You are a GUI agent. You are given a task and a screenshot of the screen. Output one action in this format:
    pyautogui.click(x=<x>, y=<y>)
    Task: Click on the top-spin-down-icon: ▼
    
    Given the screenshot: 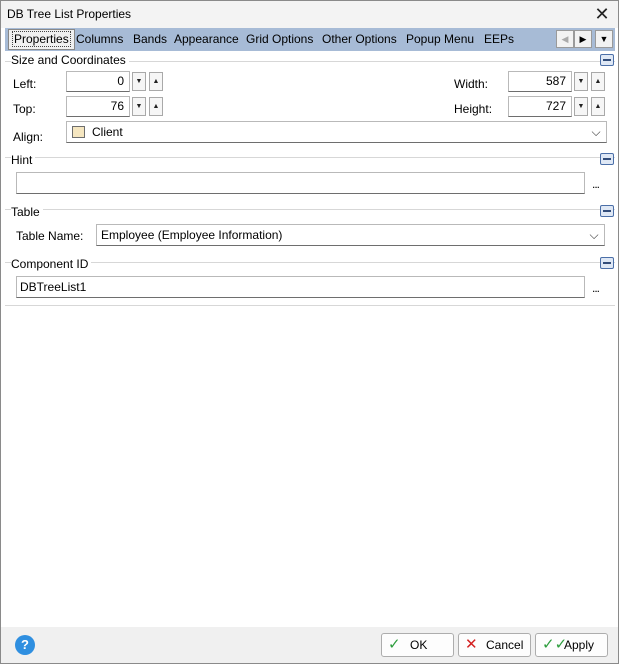 What is the action you would take?
    pyautogui.click(x=139, y=106)
    